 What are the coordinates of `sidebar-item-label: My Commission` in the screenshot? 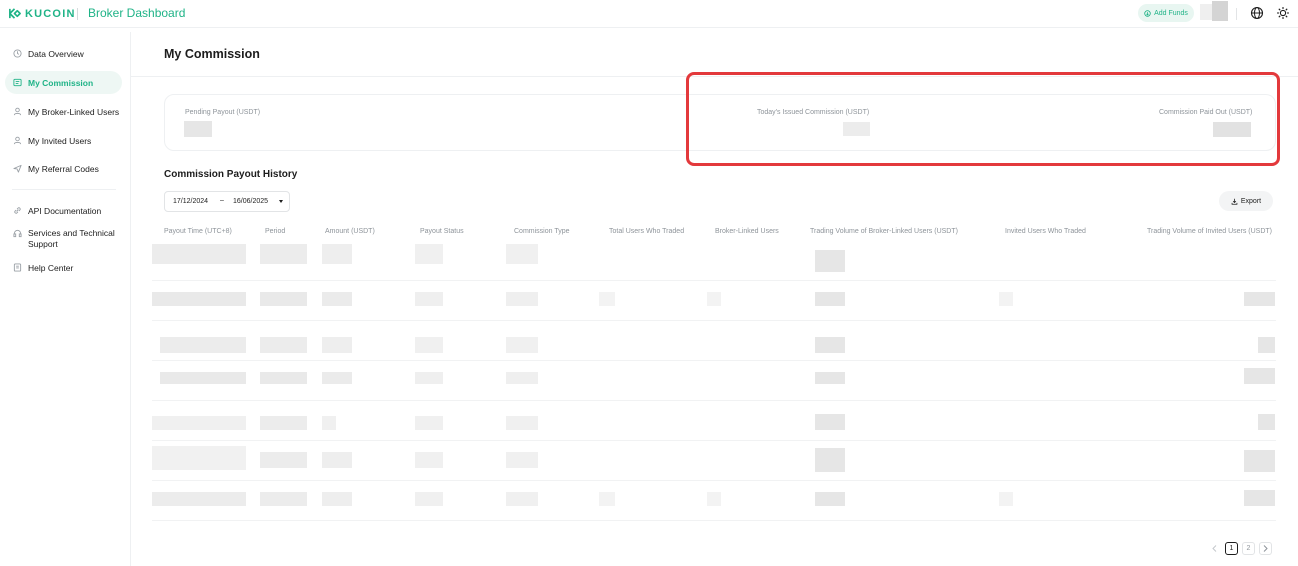 It's located at (61, 82).